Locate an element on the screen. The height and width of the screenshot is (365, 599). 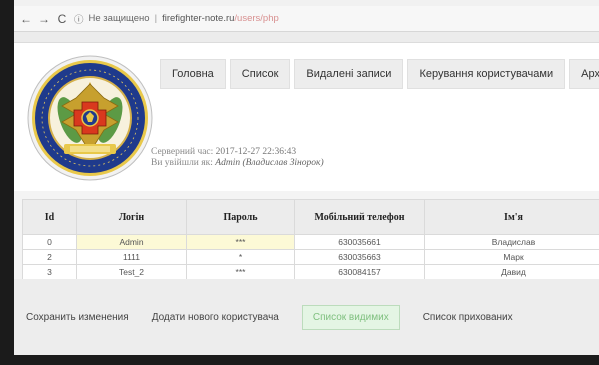
login-field: 1111 is located at coordinates (131, 257).